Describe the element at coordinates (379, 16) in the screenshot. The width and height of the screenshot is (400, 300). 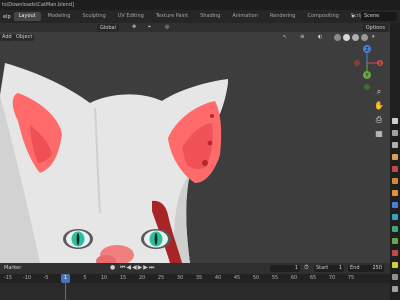
I see `scene-selector: Scene` at that location.